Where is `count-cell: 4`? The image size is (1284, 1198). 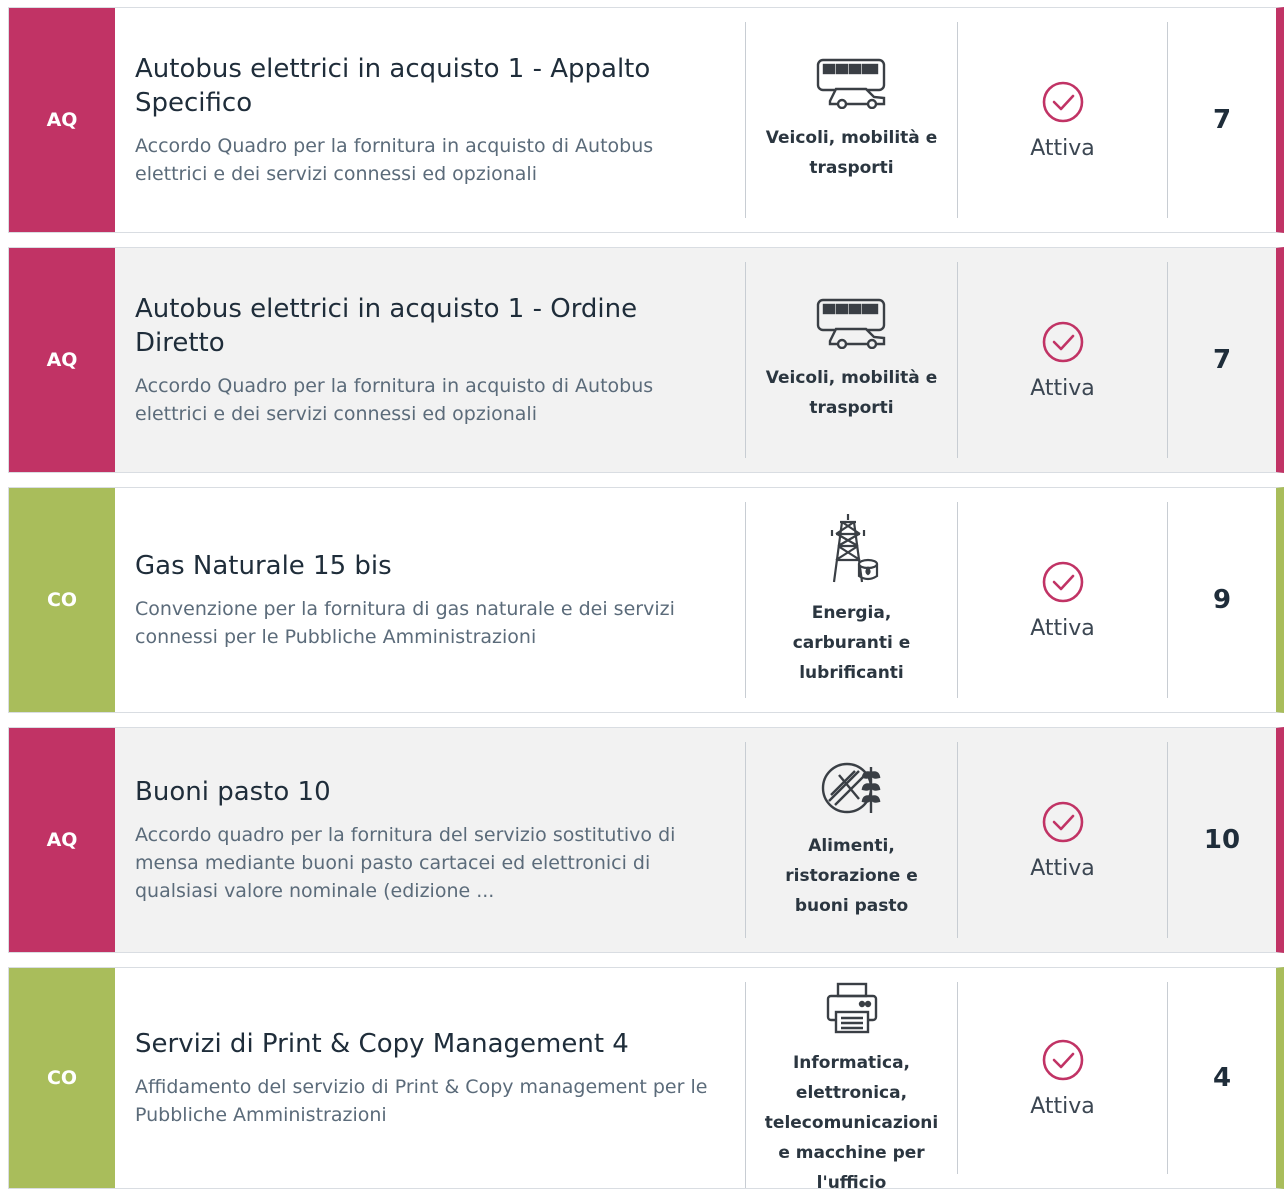
count-cell: 4 is located at coordinates (1221, 1078).